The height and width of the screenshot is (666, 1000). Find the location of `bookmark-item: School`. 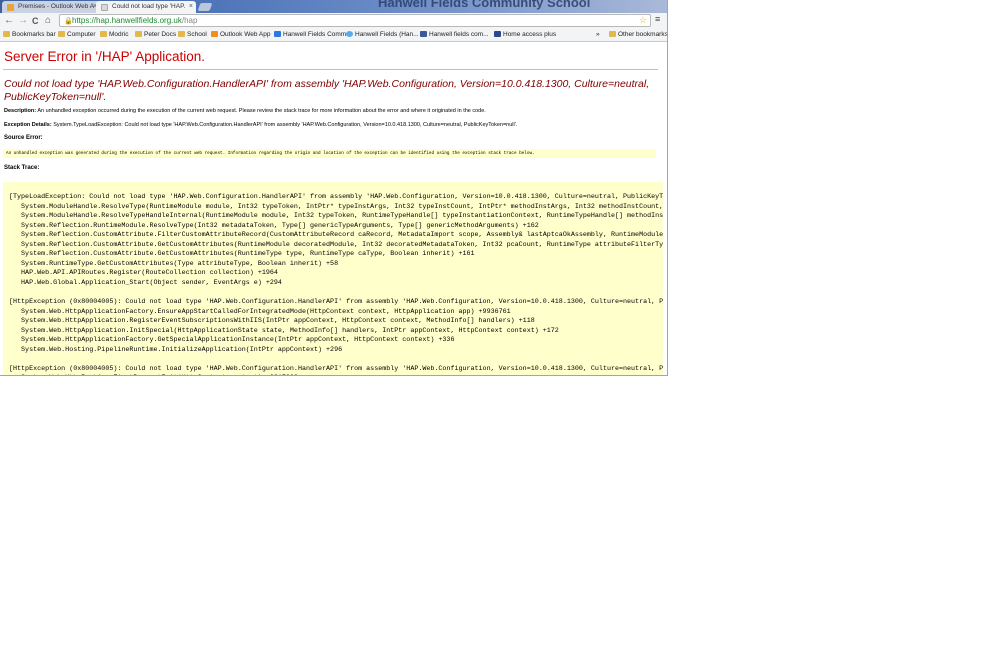

bookmark-item: School is located at coordinates (192, 35).